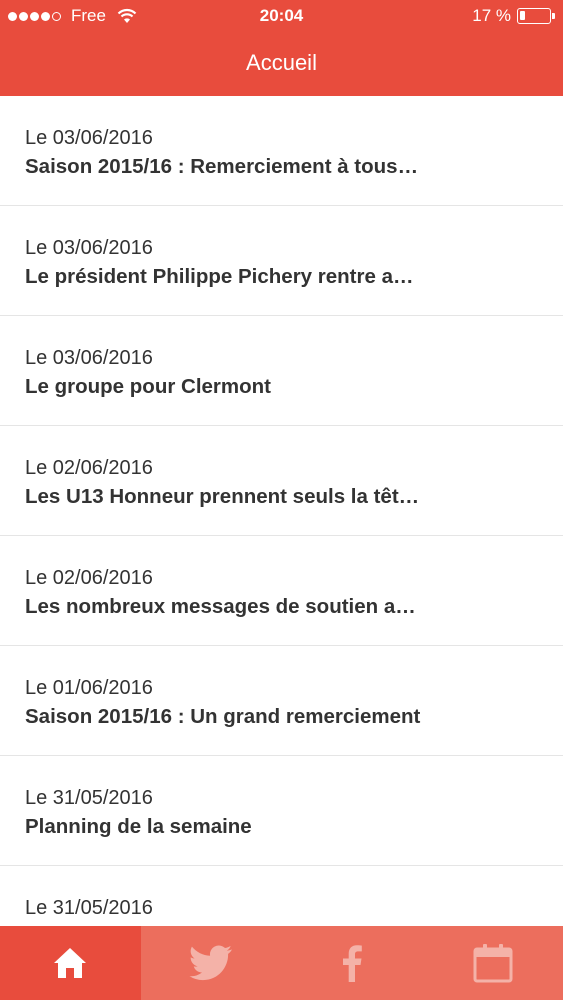  Describe the element at coordinates (138, 826) in the screenshot. I see `article-title: Planning de la semaine` at that location.